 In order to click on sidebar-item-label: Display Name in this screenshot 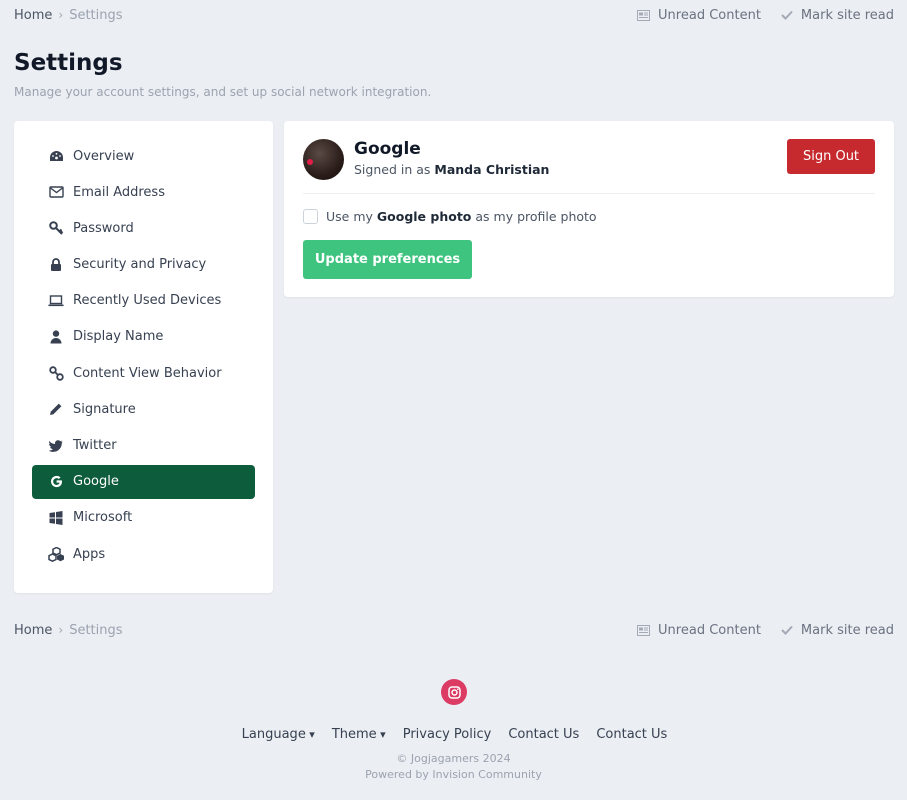, I will do `click(118, 337)`.